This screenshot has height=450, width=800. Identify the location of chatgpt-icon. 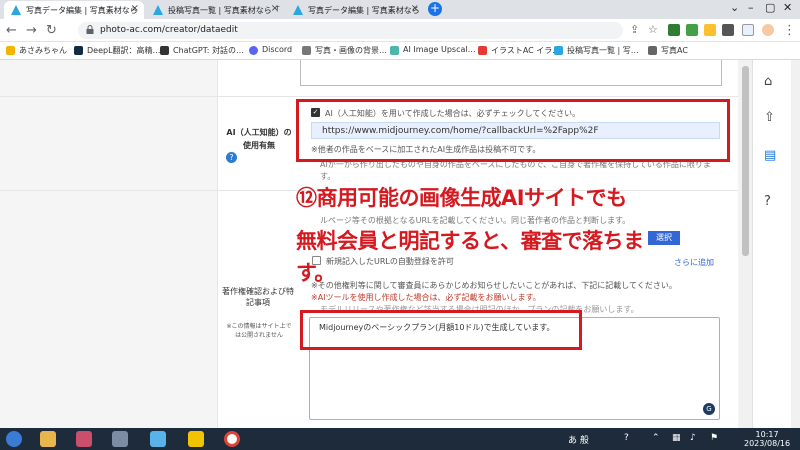
(164, 50).